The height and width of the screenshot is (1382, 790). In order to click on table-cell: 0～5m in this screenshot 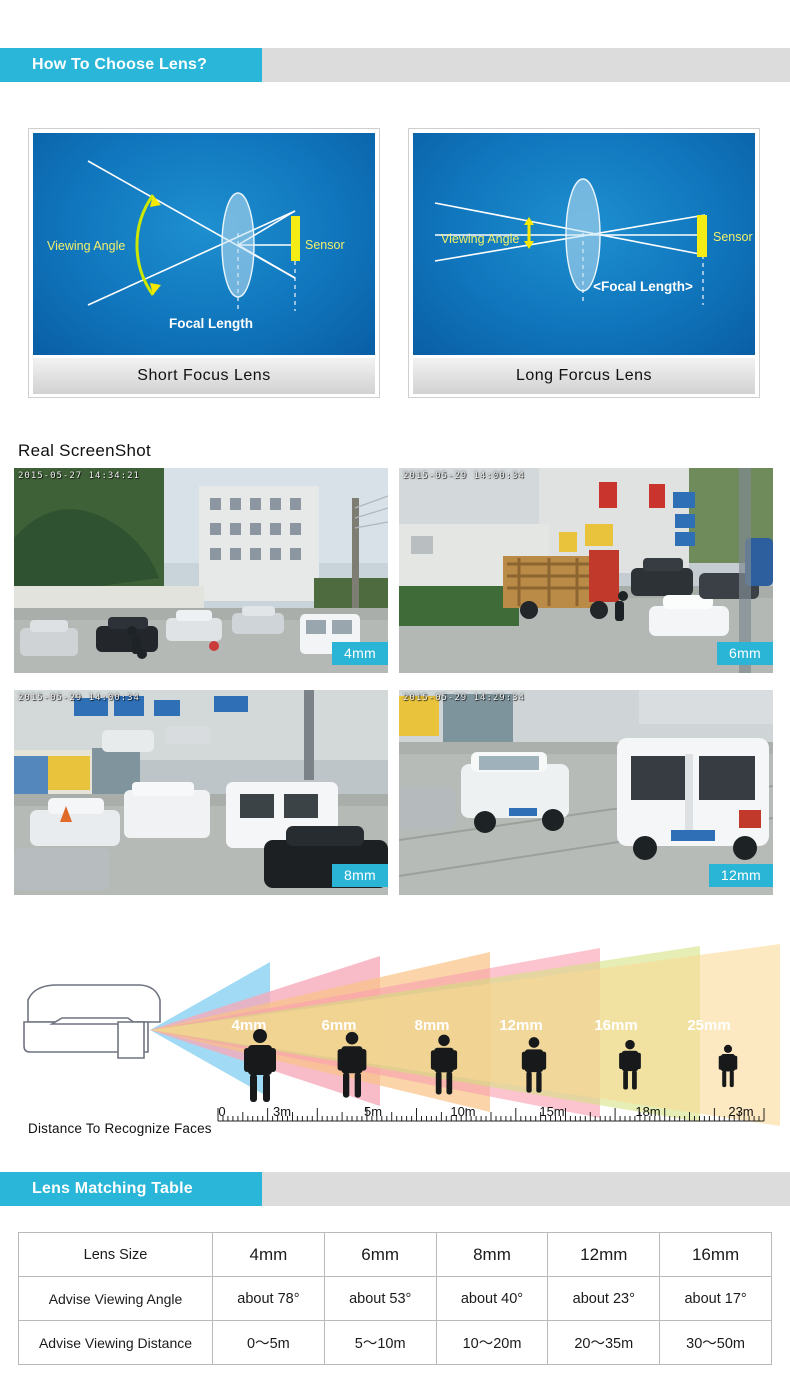, I will do `click(268, 1342)`.